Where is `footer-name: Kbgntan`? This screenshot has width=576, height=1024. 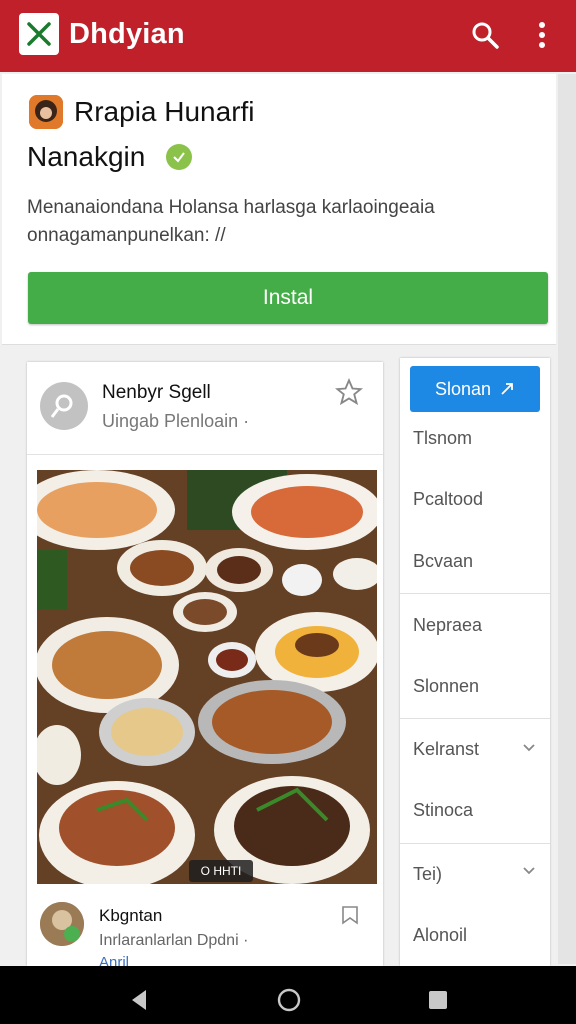
footer-name: Kbgntan is located at coordinates (130, 916).